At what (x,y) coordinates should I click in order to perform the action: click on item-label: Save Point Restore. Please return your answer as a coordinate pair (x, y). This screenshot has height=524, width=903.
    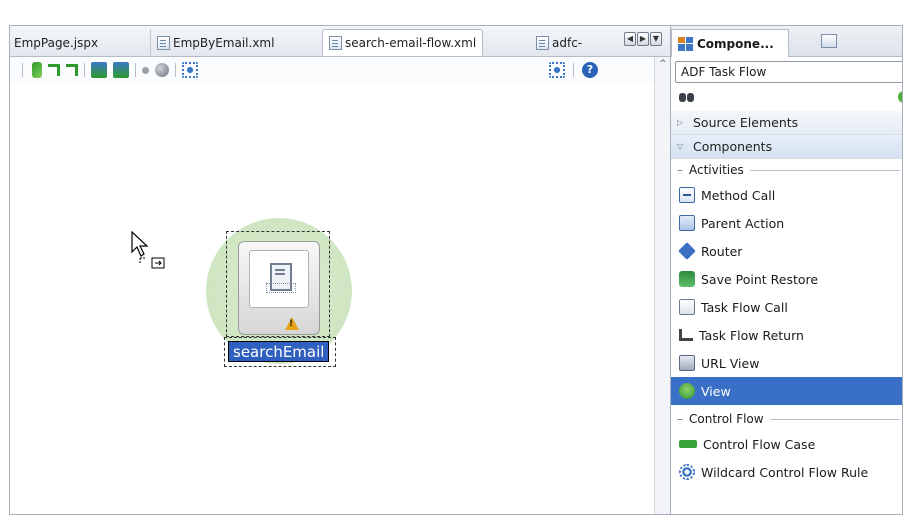
    Looking at the image, I should click on (760, 279).